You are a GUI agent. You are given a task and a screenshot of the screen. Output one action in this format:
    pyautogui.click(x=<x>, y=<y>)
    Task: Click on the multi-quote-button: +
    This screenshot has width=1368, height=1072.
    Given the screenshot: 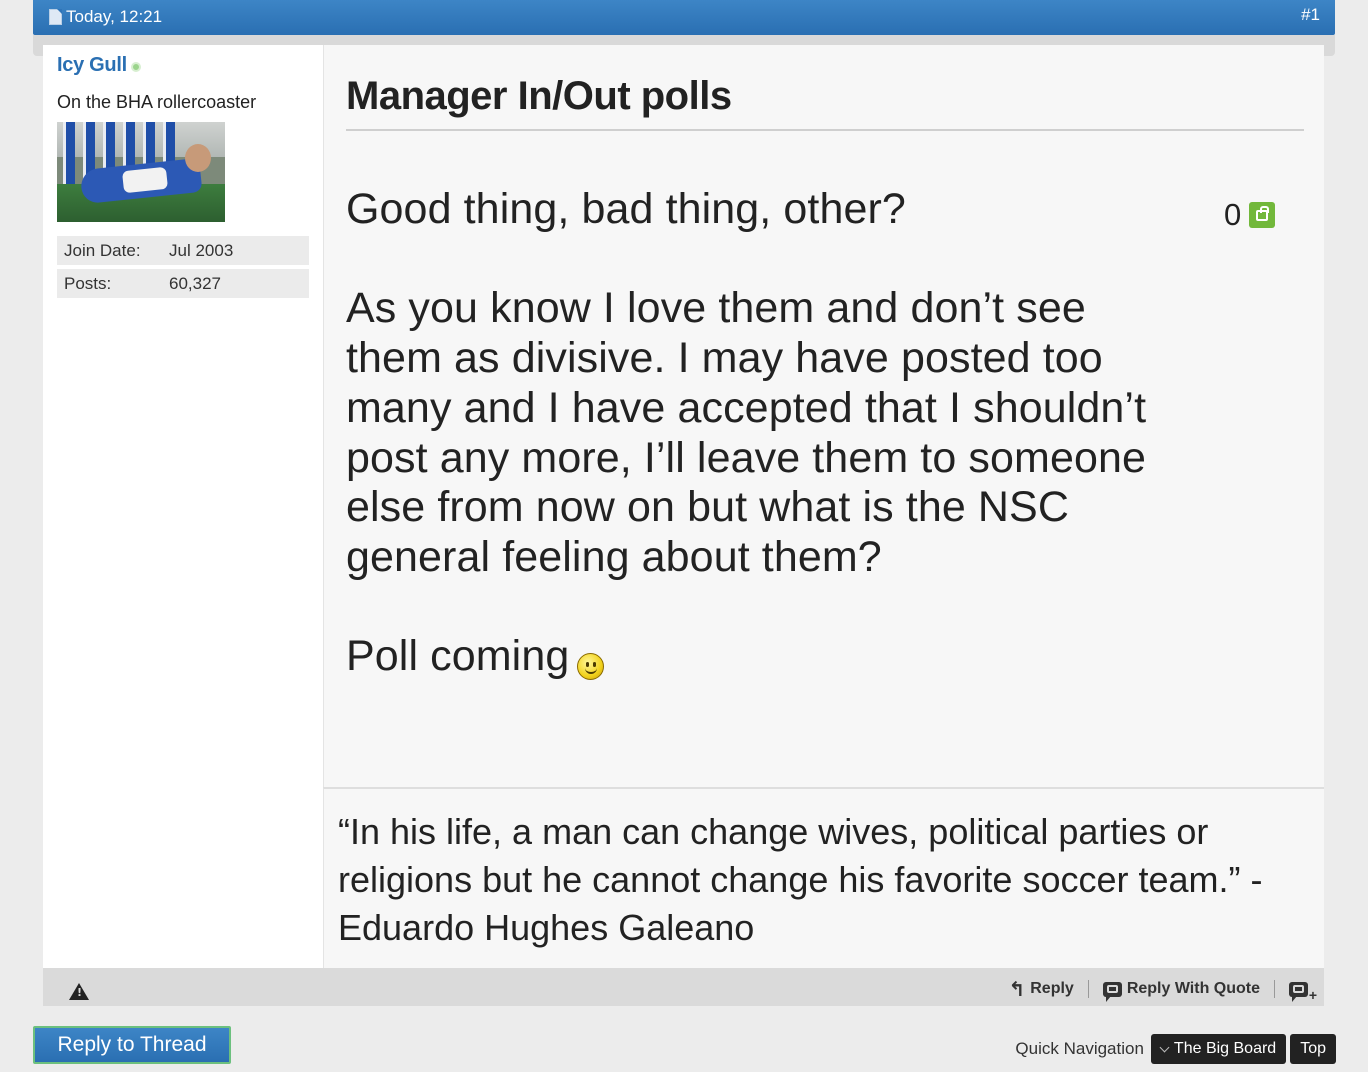 What is the action you would take?
    pyautogui.click(x=1303, y=992)
    